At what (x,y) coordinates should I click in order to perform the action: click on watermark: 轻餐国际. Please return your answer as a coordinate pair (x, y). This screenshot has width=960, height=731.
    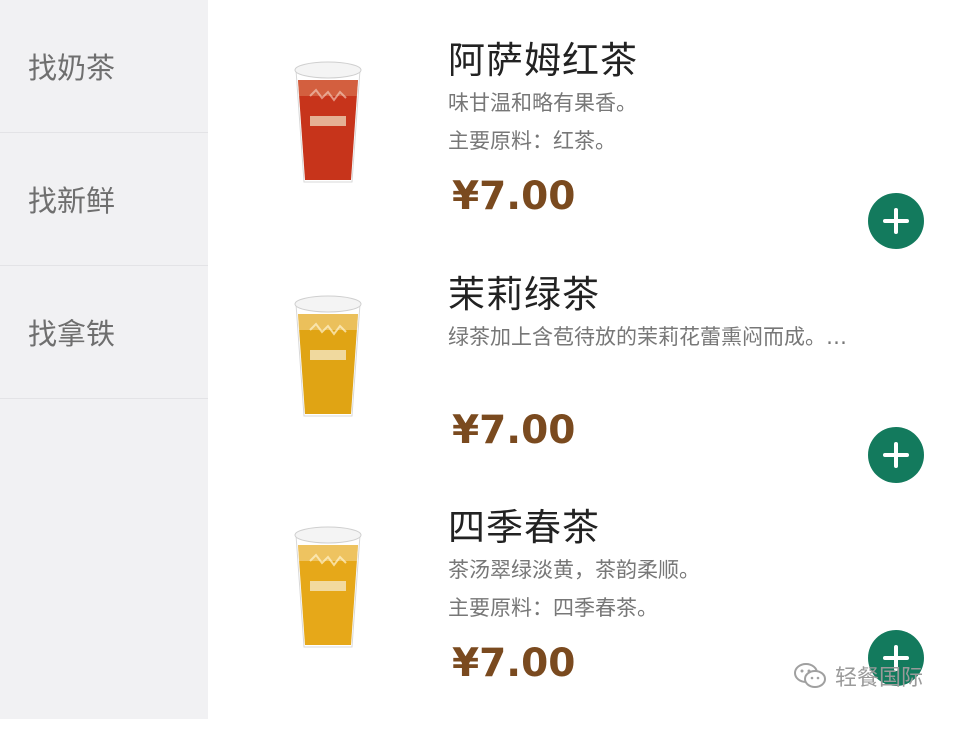
    Looking at the image, I should click on (858, 676).